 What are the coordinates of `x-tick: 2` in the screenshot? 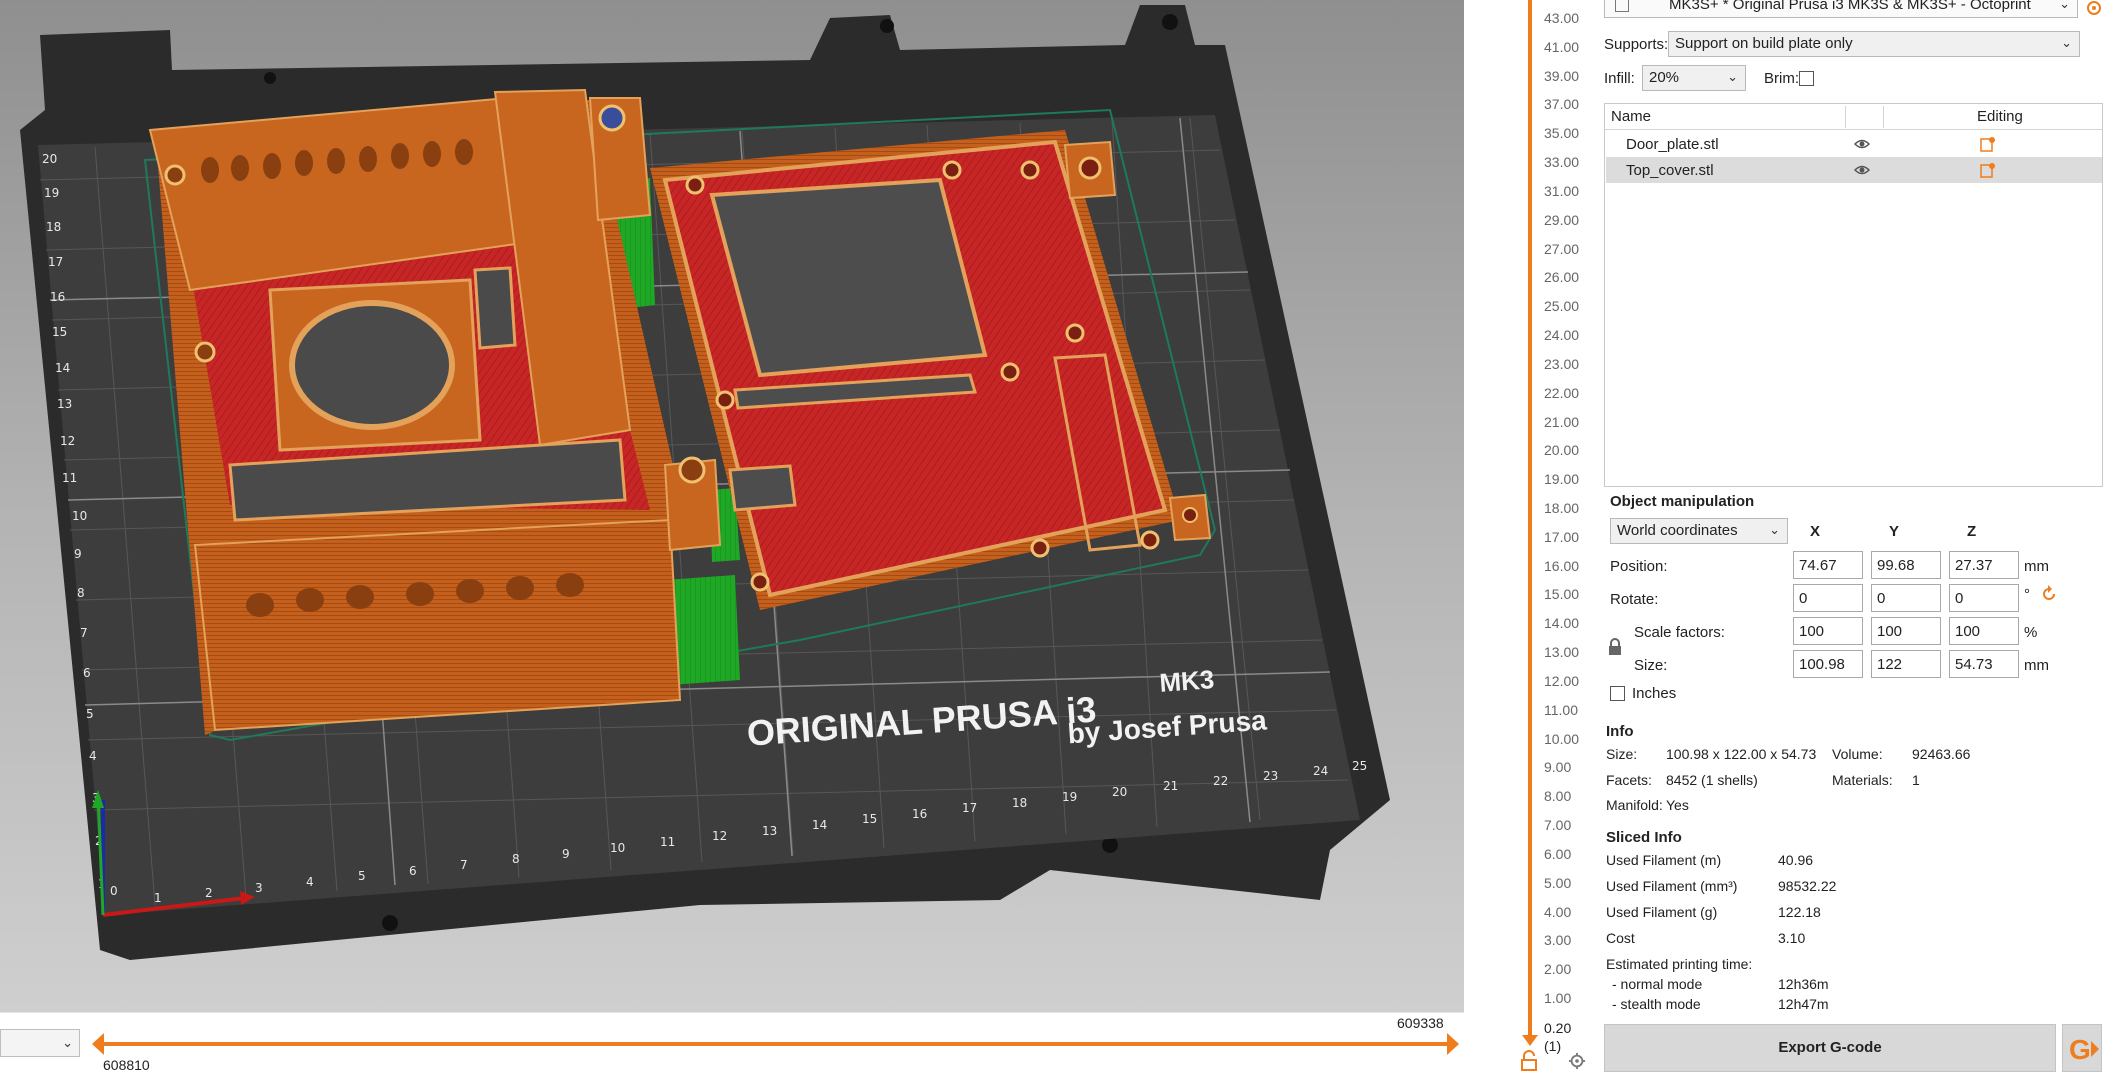 It's located at (209, 893).